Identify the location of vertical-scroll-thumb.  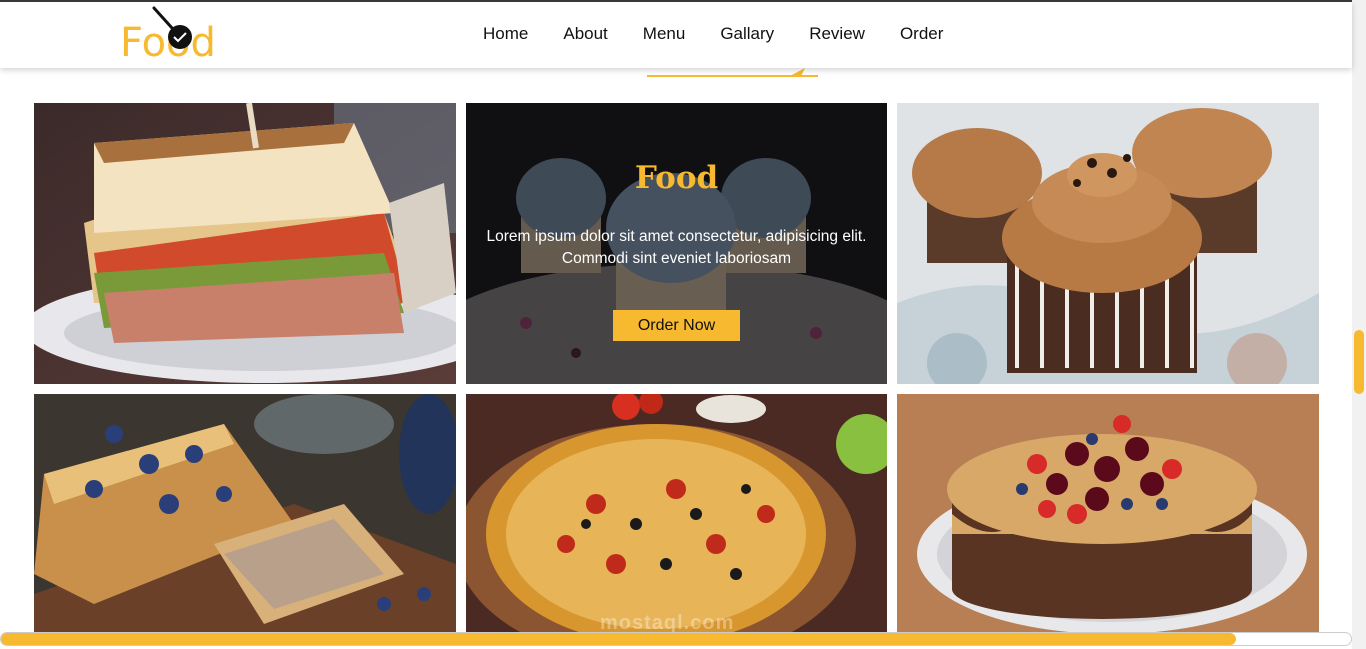
(1359, 362).